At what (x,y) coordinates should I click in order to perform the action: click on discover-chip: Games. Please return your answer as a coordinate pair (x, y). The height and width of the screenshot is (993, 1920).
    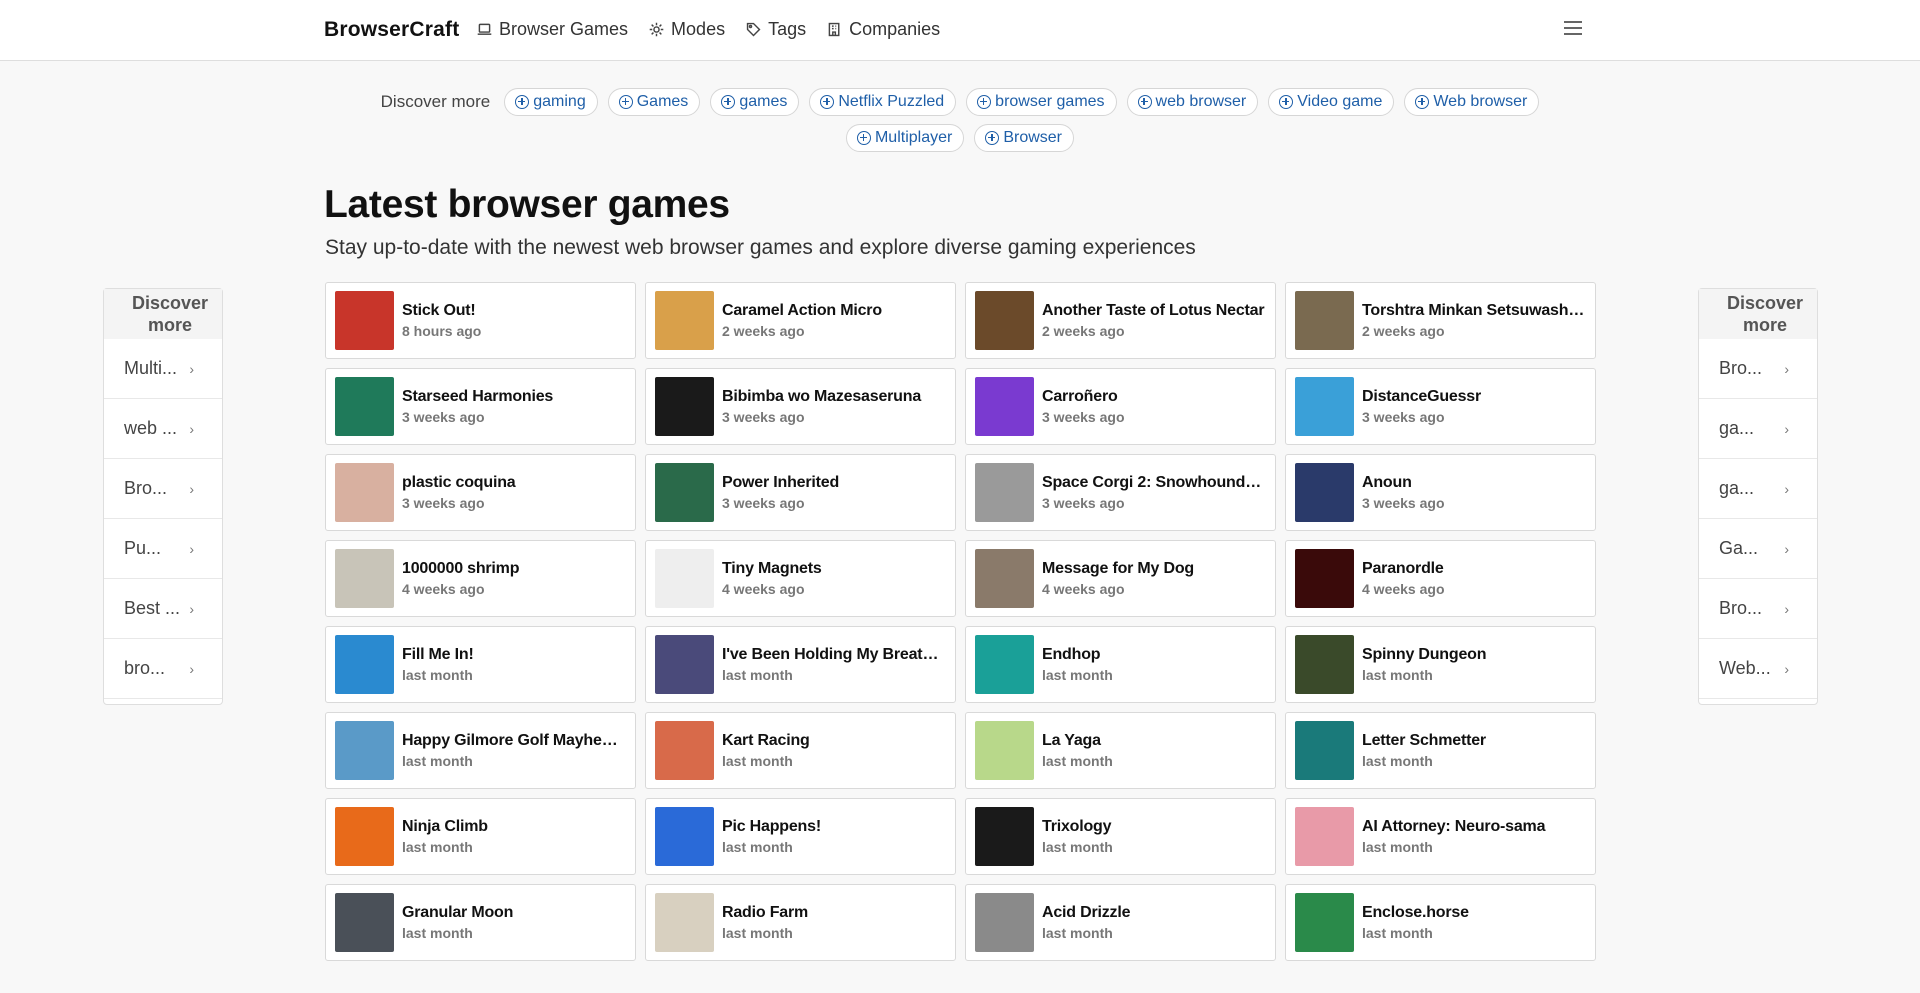
    Looking at the image, I should click on (654, 102).